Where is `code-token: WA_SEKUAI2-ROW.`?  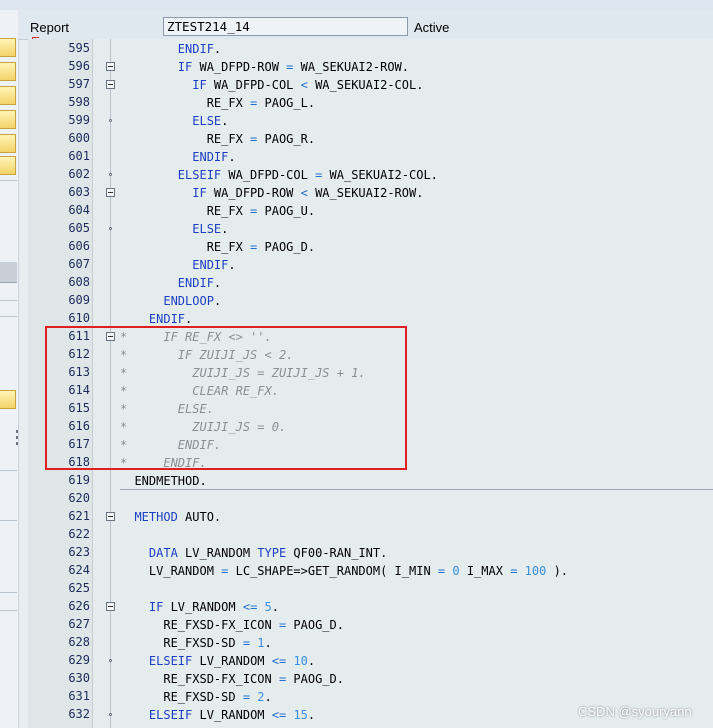
code-token: WA_SEKUAI2-ROW. is located at coordinates (365, 193).